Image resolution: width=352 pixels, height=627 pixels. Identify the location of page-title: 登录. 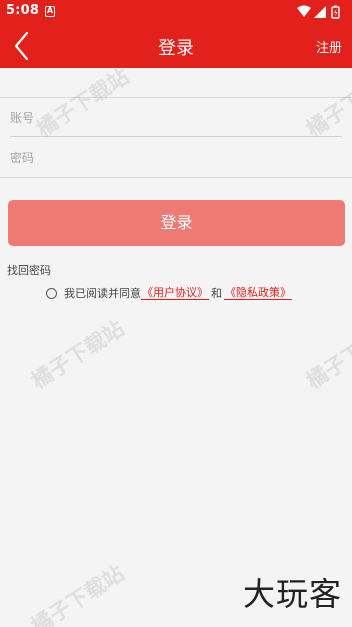
(176, 48).